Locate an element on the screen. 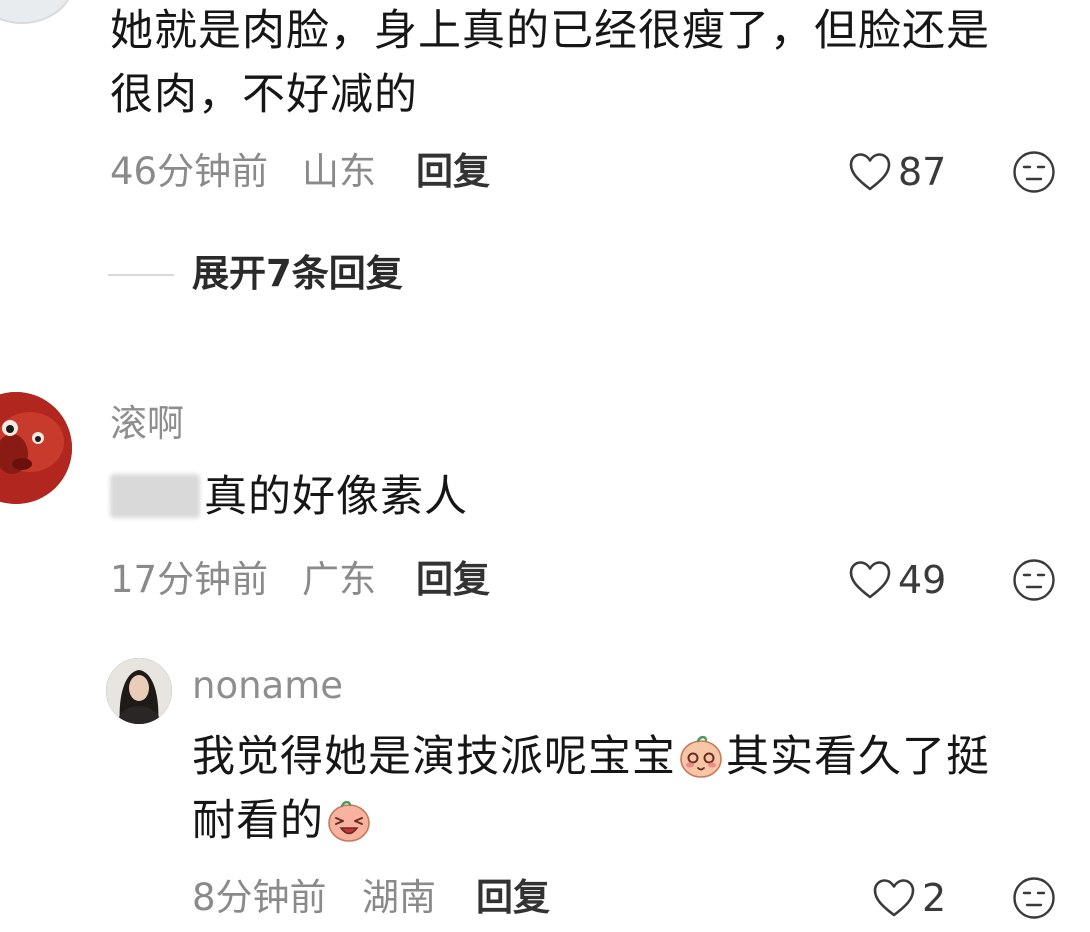 The image size is (1090, 932). comment-time: 17分钟前 is located at coordinates (189, 579).